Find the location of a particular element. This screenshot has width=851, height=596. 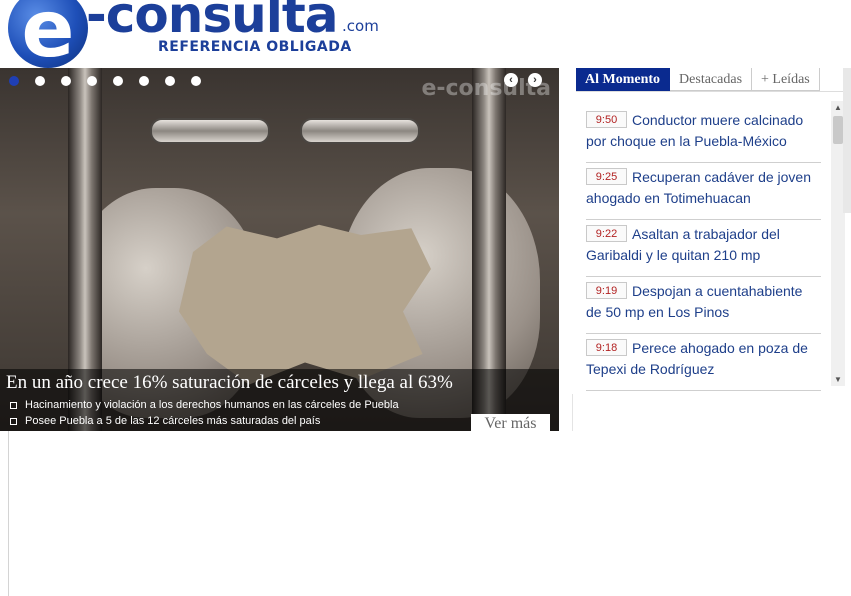

tab-destacadas: Destacadas is located at coordinates (711, 79).